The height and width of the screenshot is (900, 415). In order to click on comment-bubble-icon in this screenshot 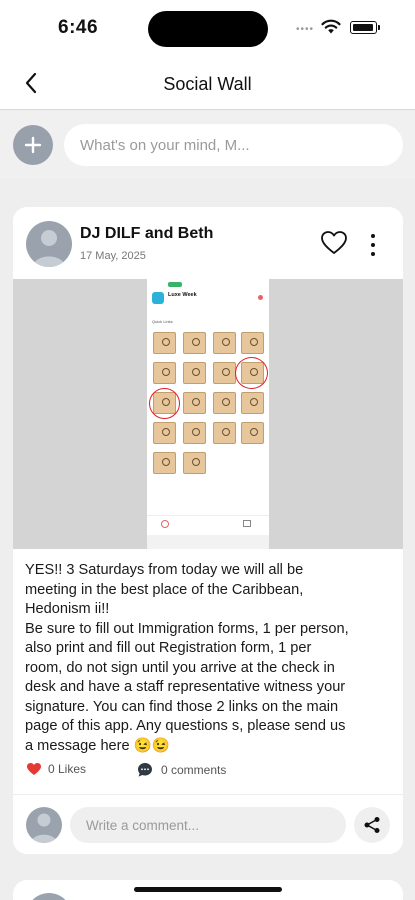, I will do `click(145, 770)`.